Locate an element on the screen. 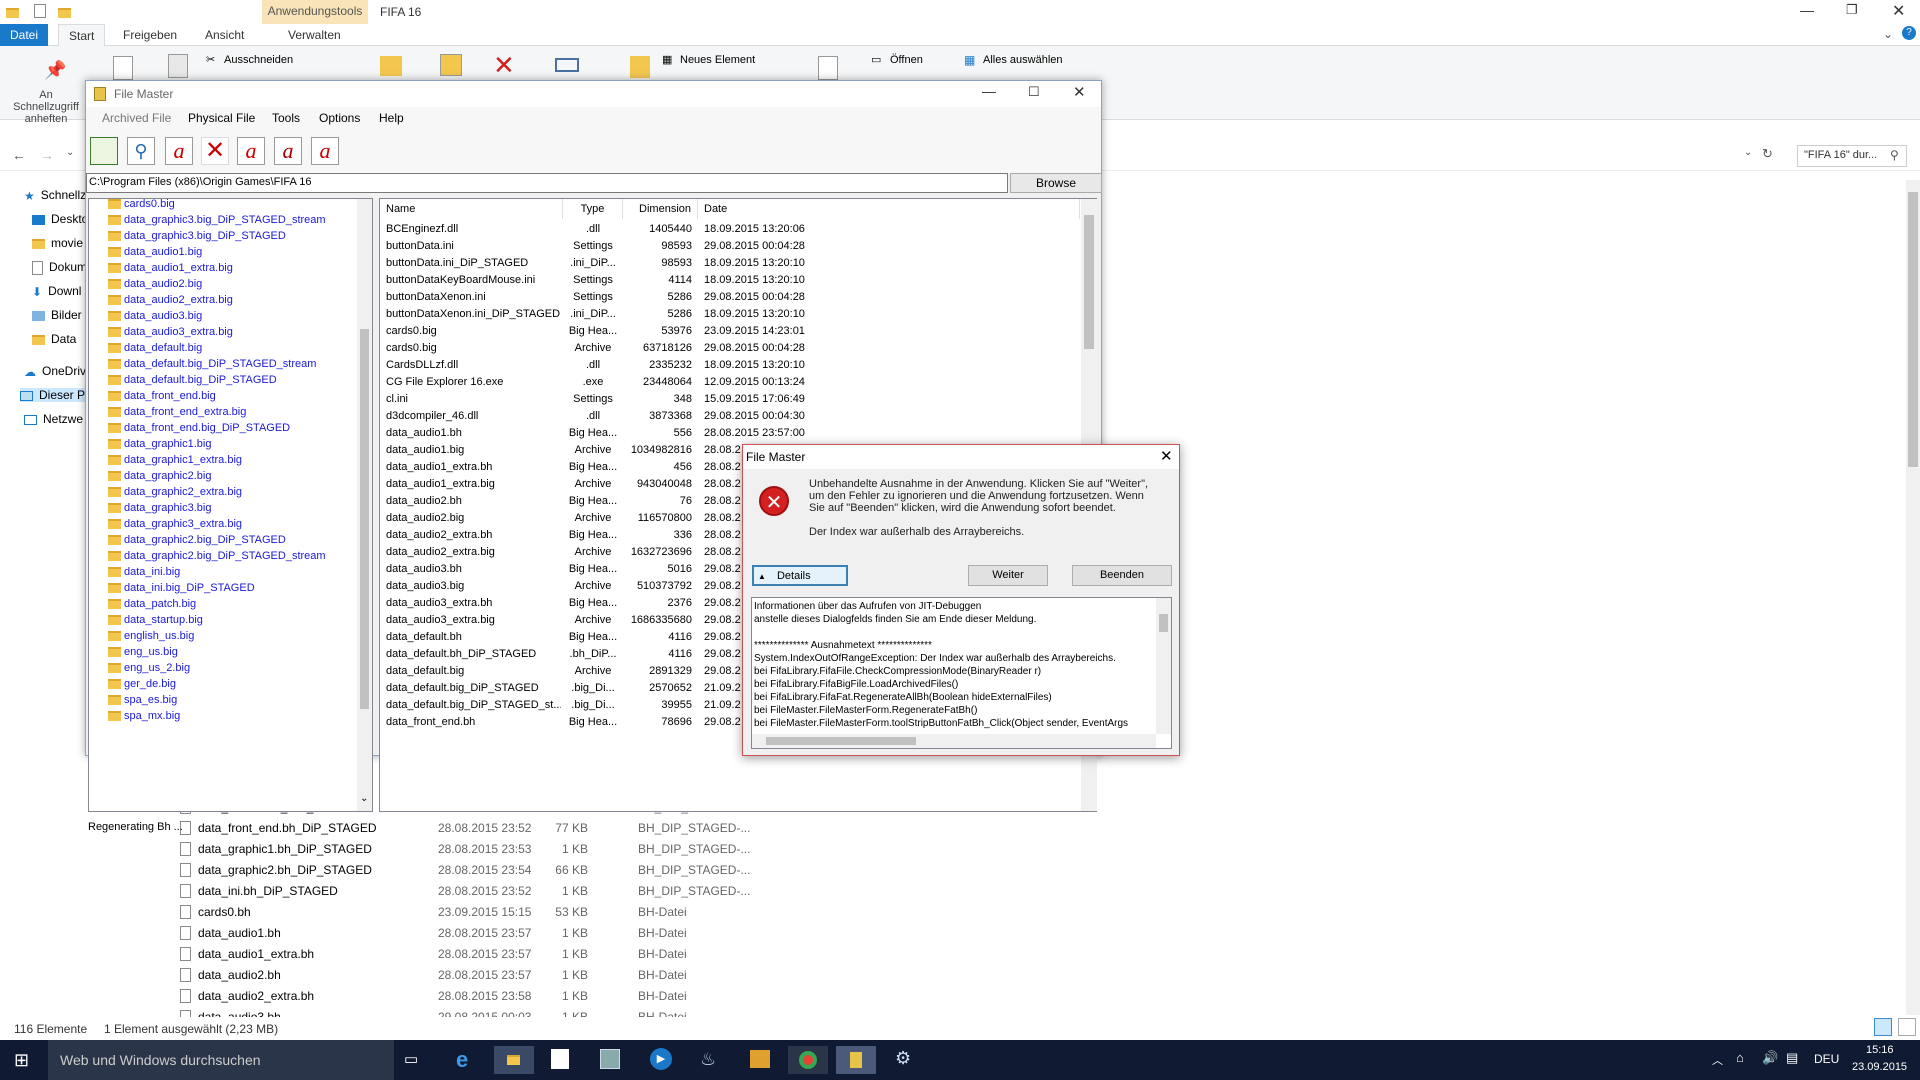 The image size is (1920, 1080). media-player-icon: ▶ is located at coordinates (661, 1059).